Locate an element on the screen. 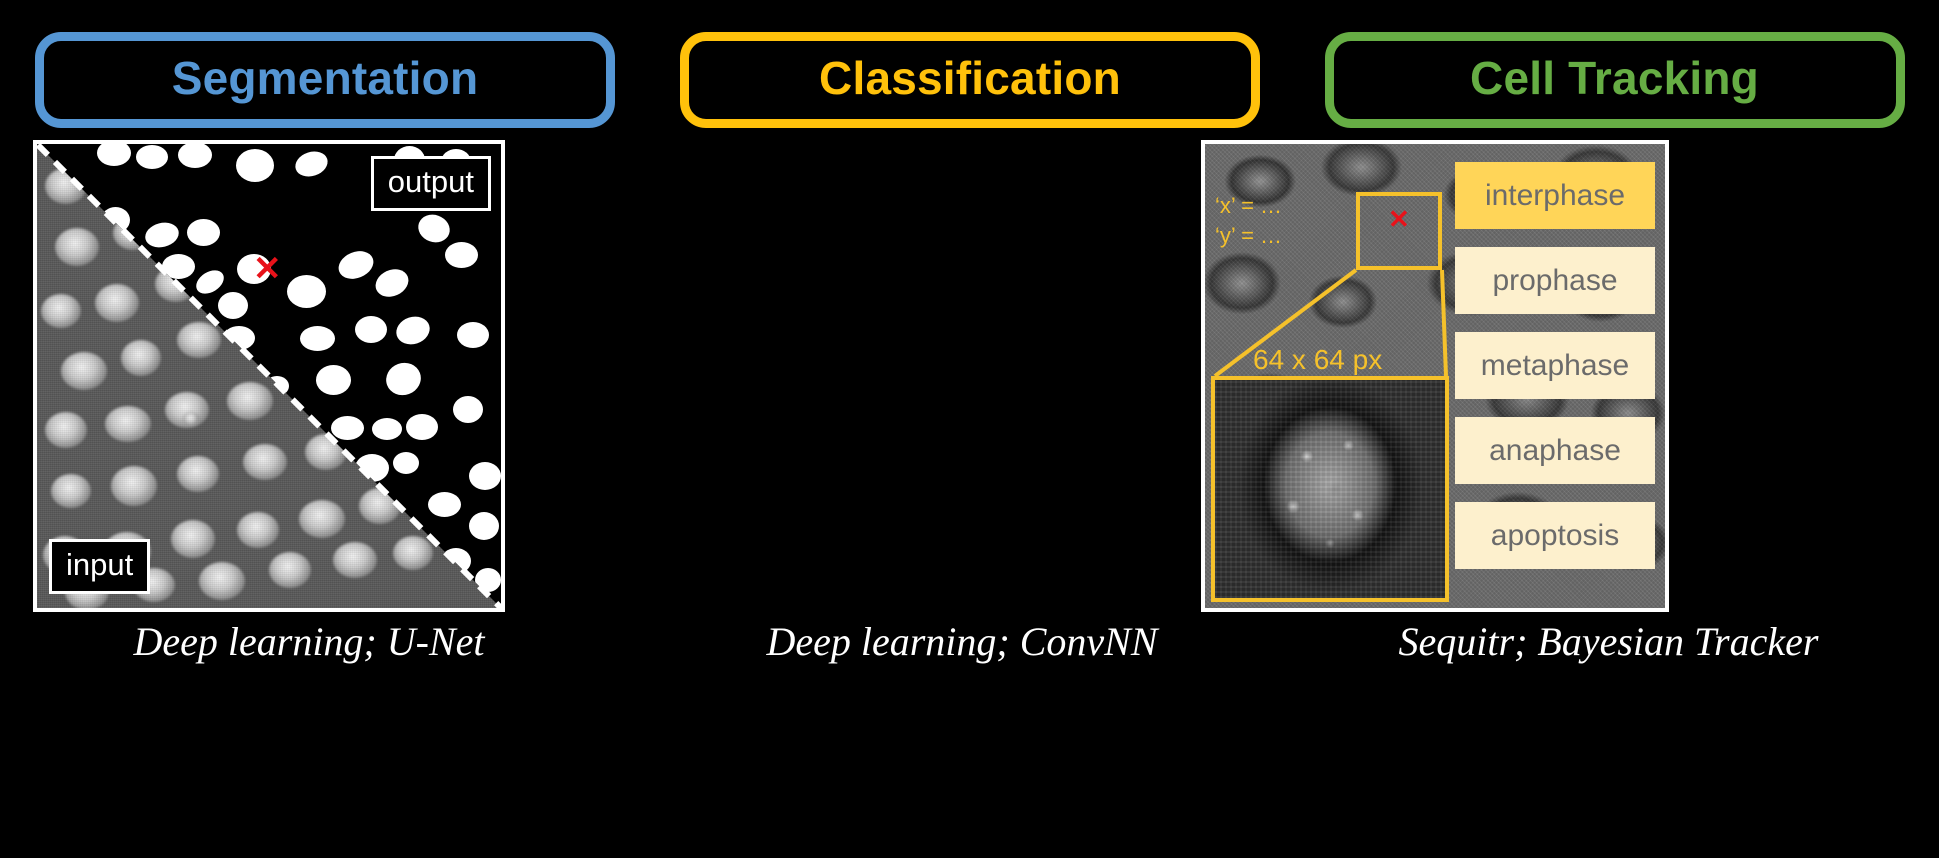 Image resolution: width=1939 pixels, height=858 pixels. panel-title-cell-tracking: Cell Tracking is located at coordinates (1614, 78).